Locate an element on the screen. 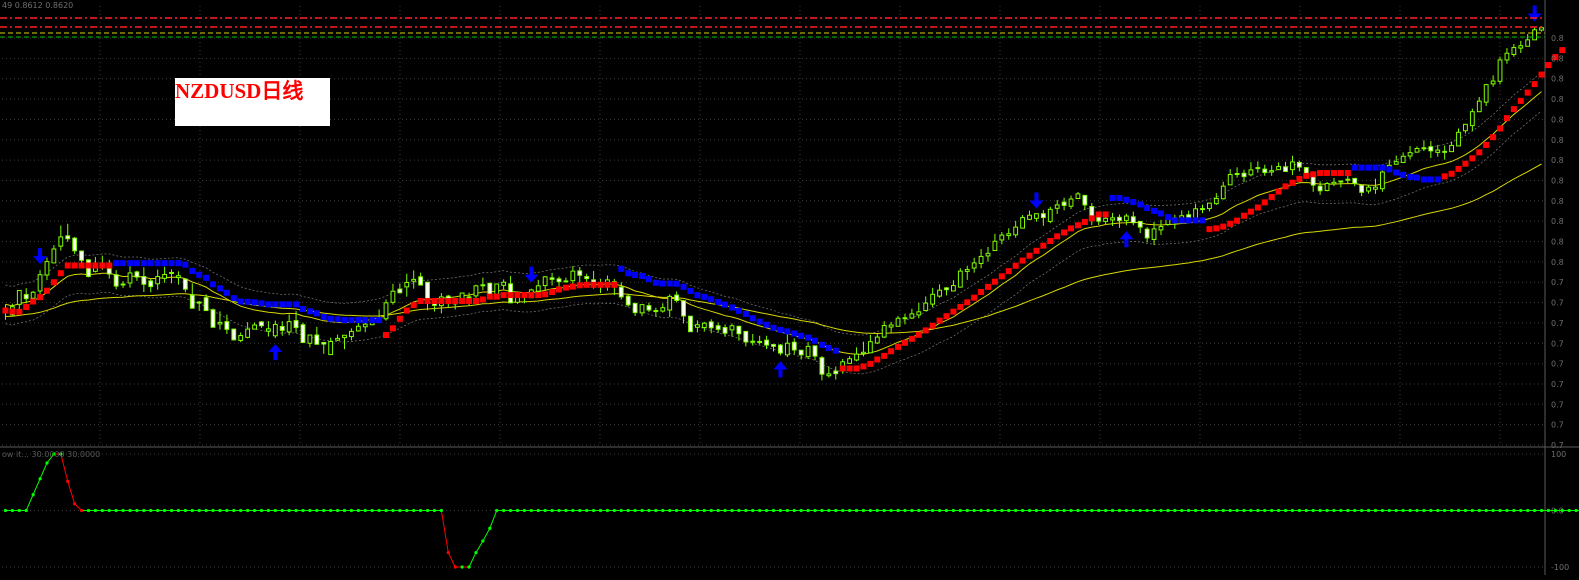  price-axis-tick: 0.7 is located at coordinates (1557, 445).